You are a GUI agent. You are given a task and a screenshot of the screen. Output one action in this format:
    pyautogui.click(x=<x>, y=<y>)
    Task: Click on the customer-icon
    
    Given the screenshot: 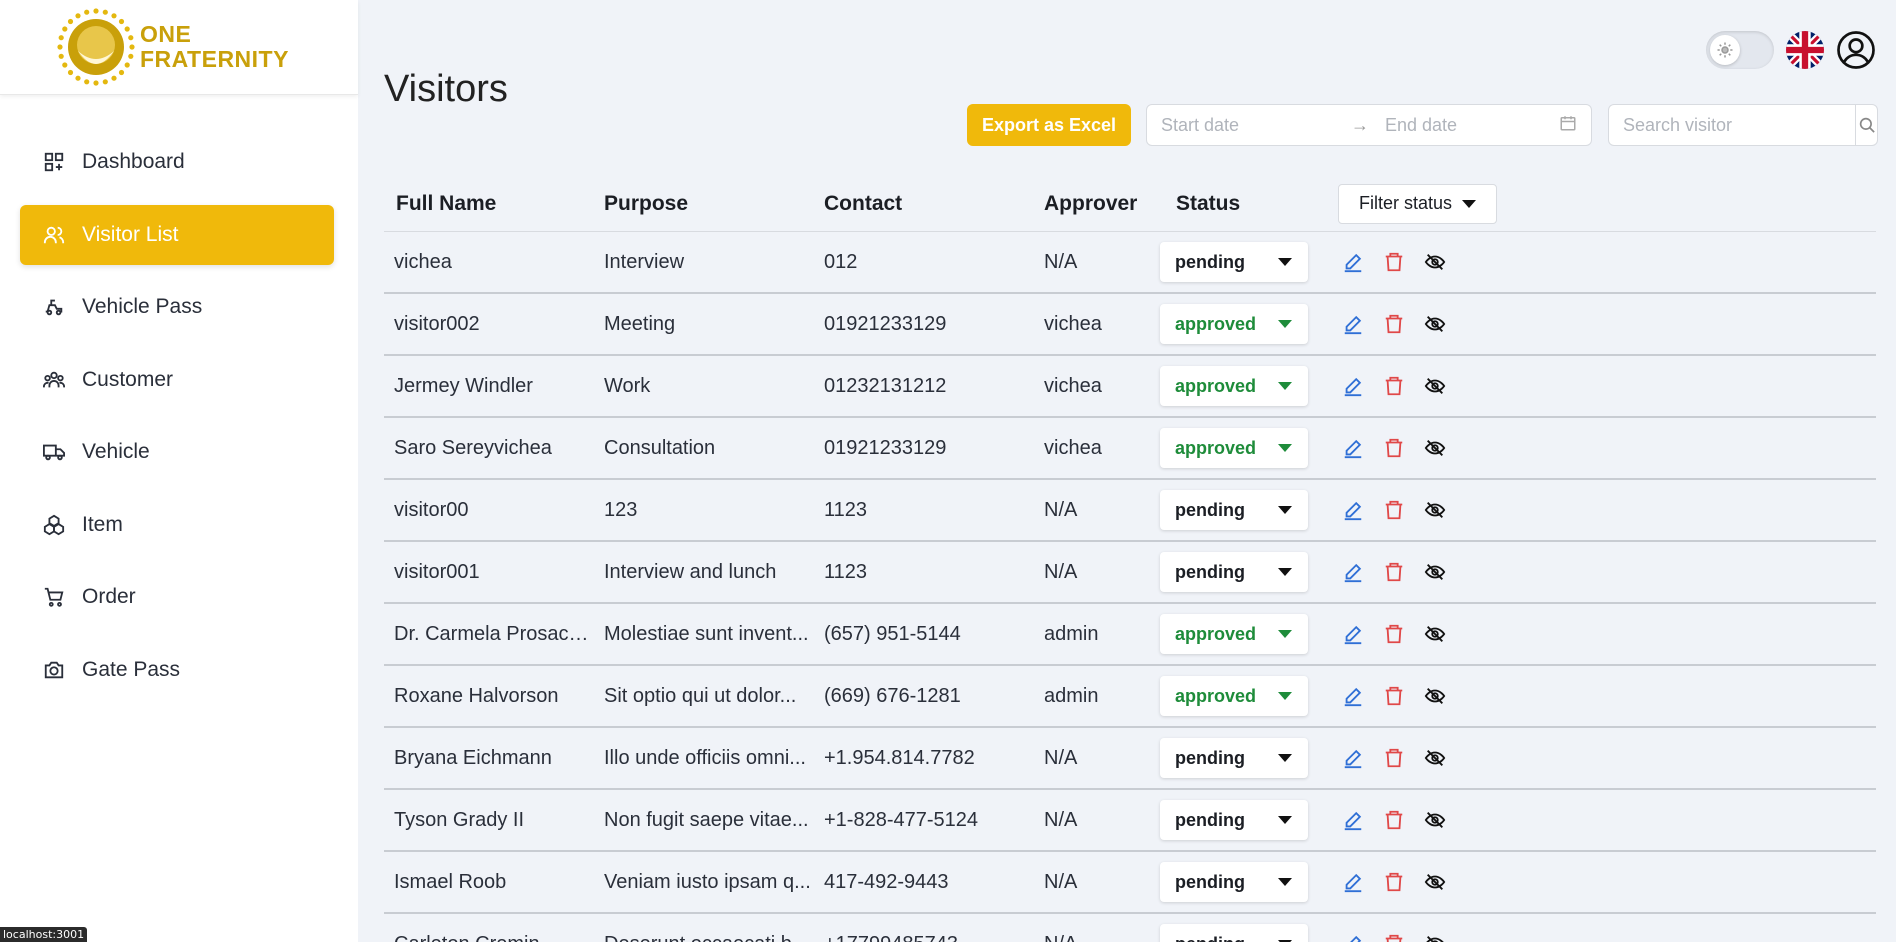 What is the action you would take?
    pyautogui.click(x=54, y=380)
    